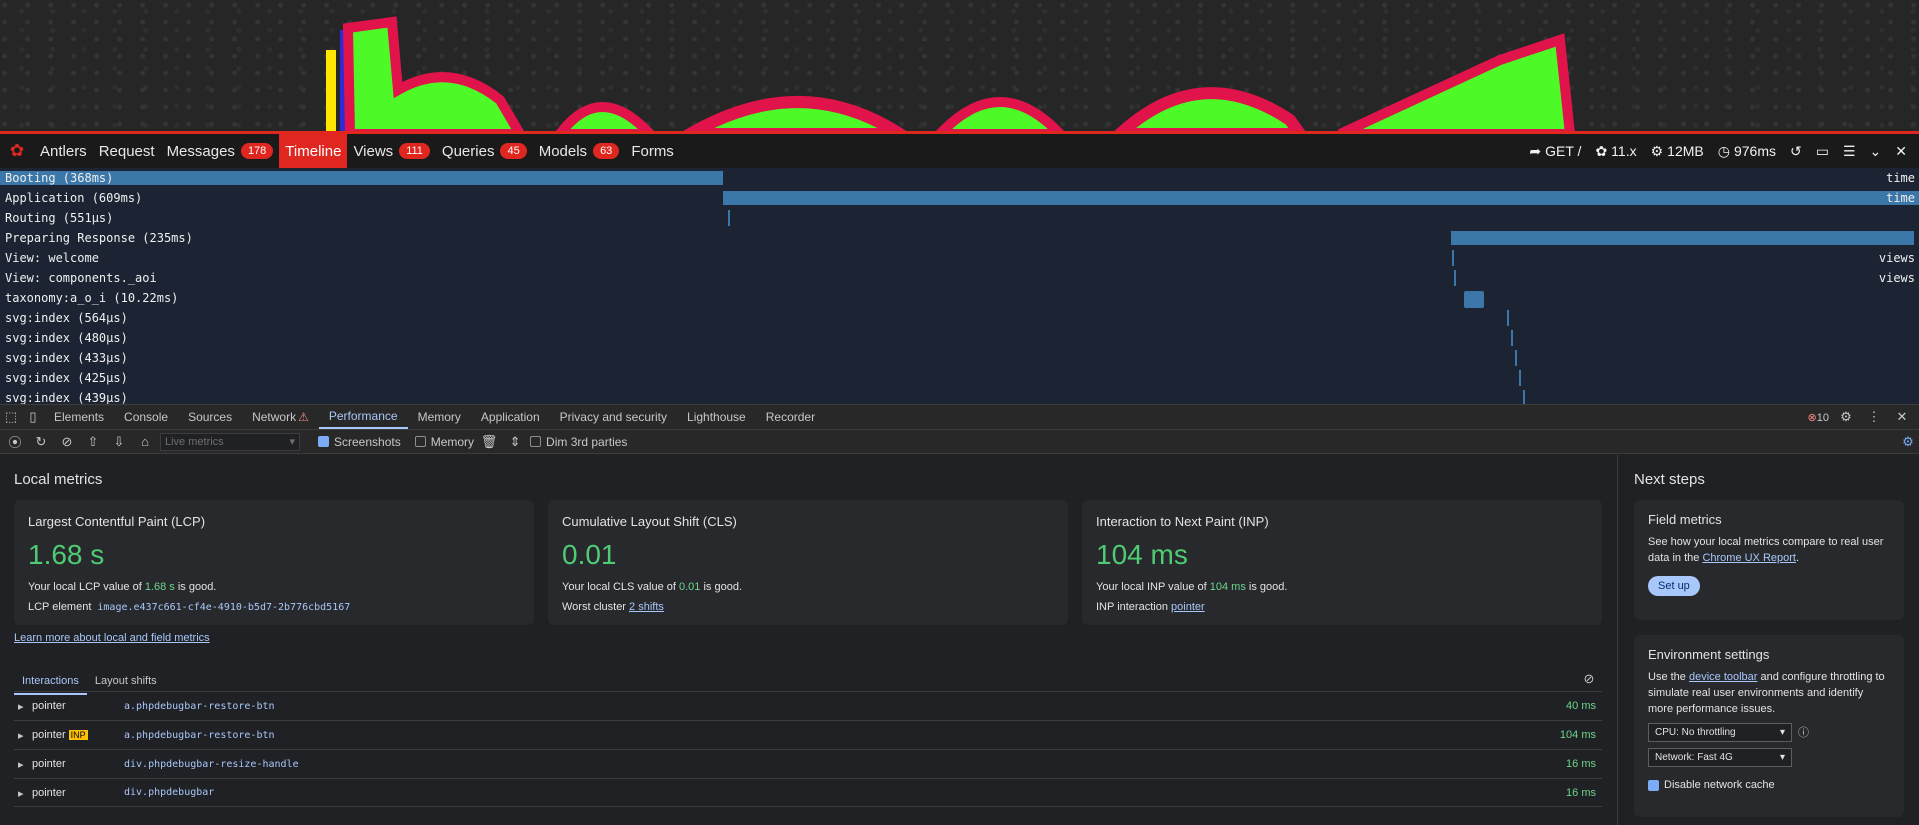 This screenshot has width=1919, height=825. What do you see at coordinates (274, 417) in the screenshot?
I see `tab-label: Network` at bounding box center [274, 417].